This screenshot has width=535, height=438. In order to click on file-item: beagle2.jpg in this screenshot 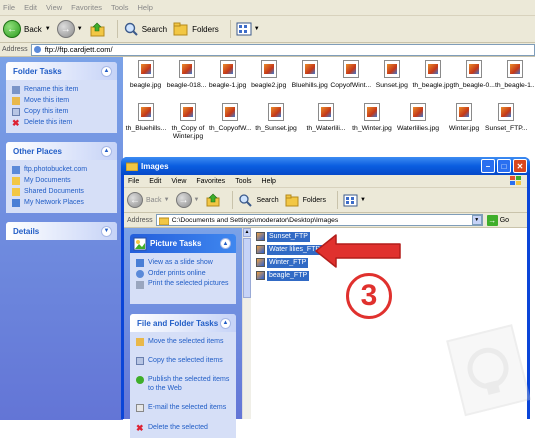, I will do `click(268, 75)`.